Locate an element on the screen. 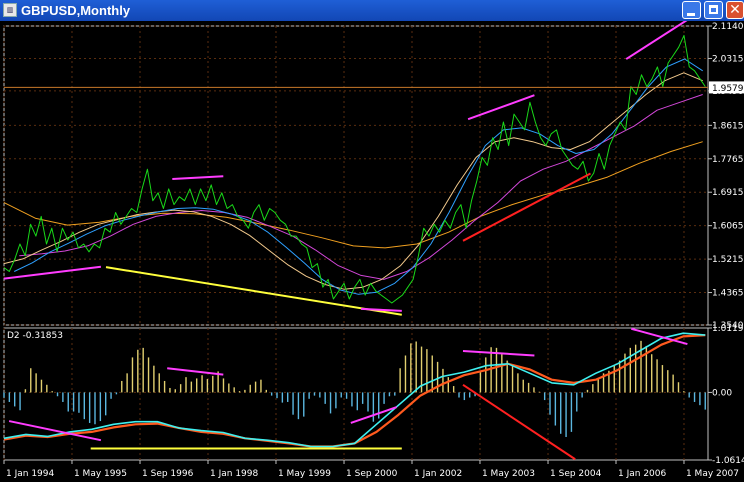  time-axis-tick-label: 1 Jan 1998 is located at coordinates (234, 474).